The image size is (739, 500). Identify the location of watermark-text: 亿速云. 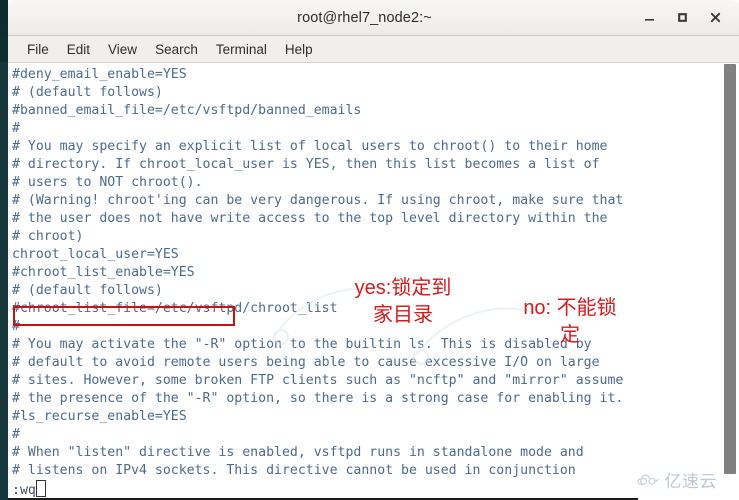
(690, 482).